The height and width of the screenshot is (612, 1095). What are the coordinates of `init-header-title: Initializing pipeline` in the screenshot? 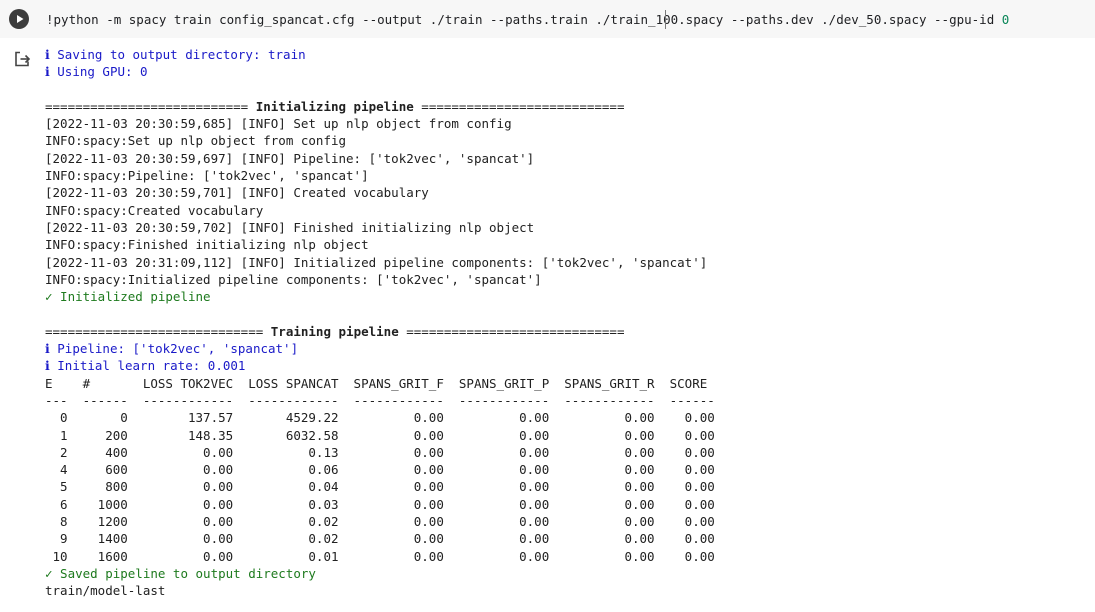 It's located at (334, 106).